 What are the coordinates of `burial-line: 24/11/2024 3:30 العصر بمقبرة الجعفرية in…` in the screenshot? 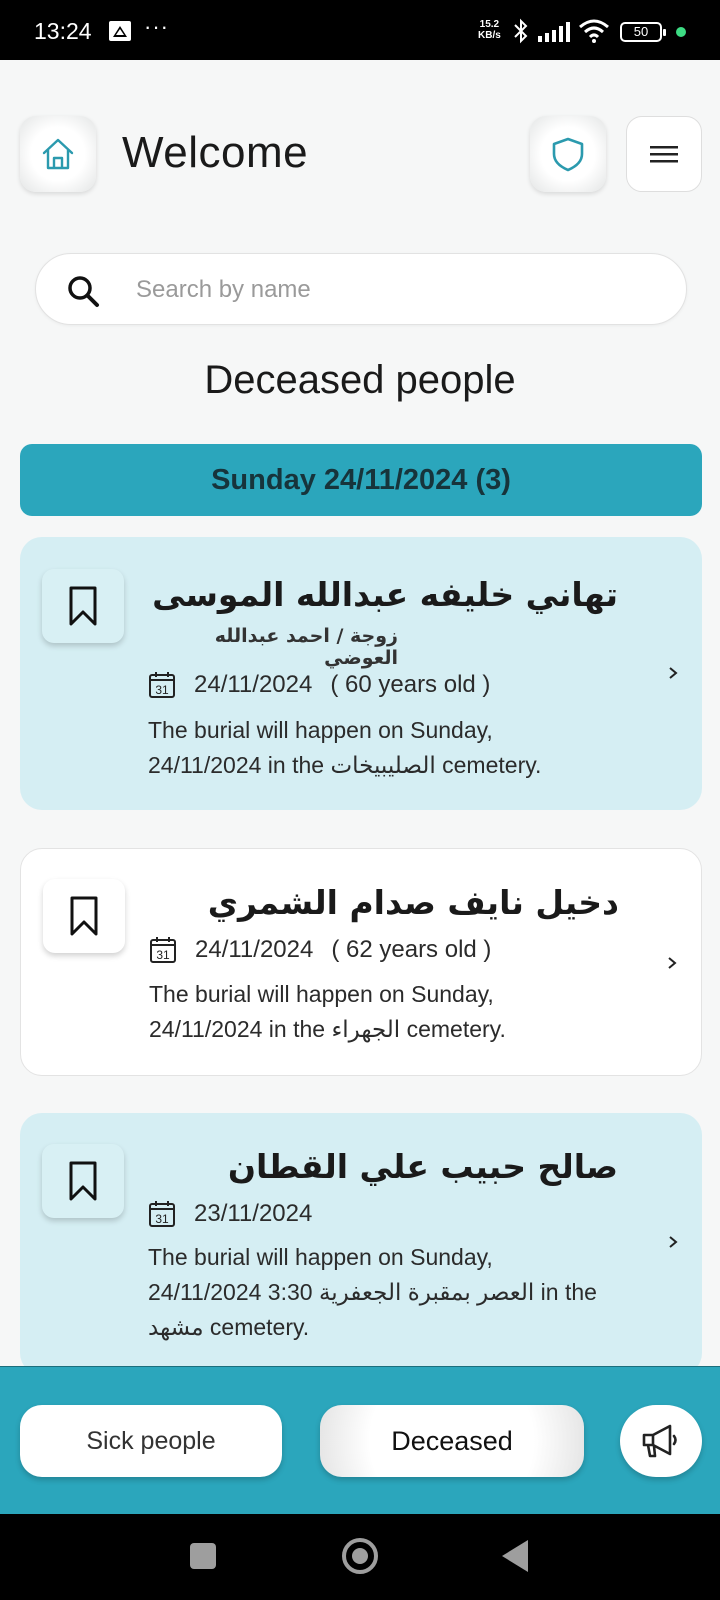 It's located at (372, 1292).